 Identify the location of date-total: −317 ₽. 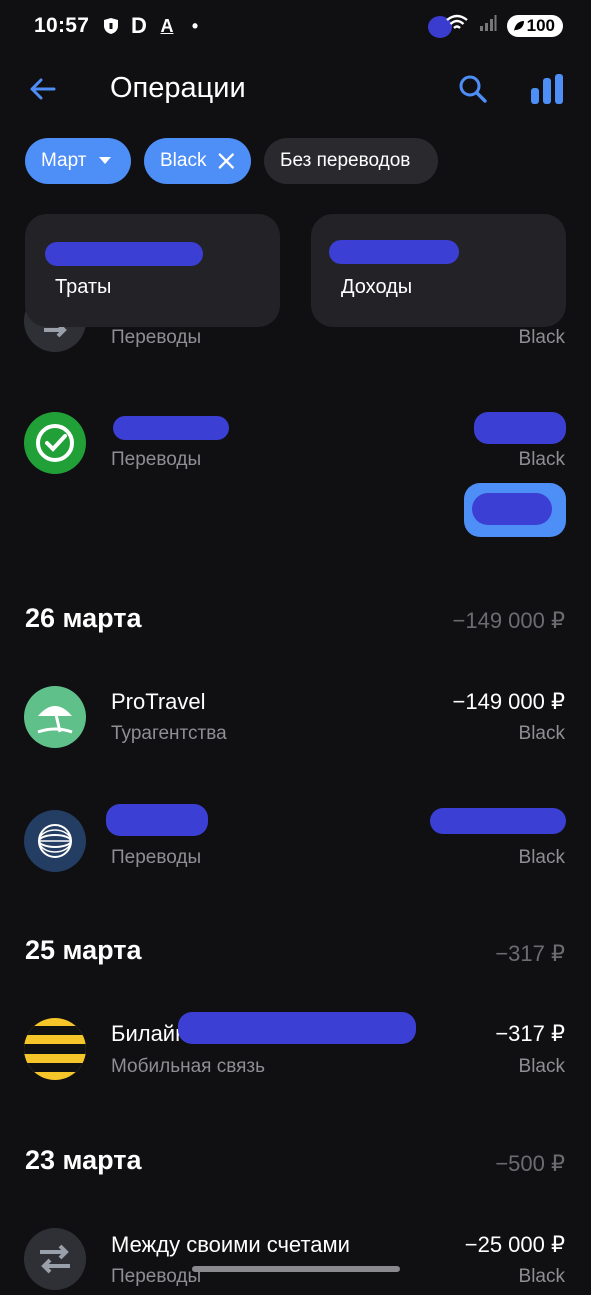
(530, 953).